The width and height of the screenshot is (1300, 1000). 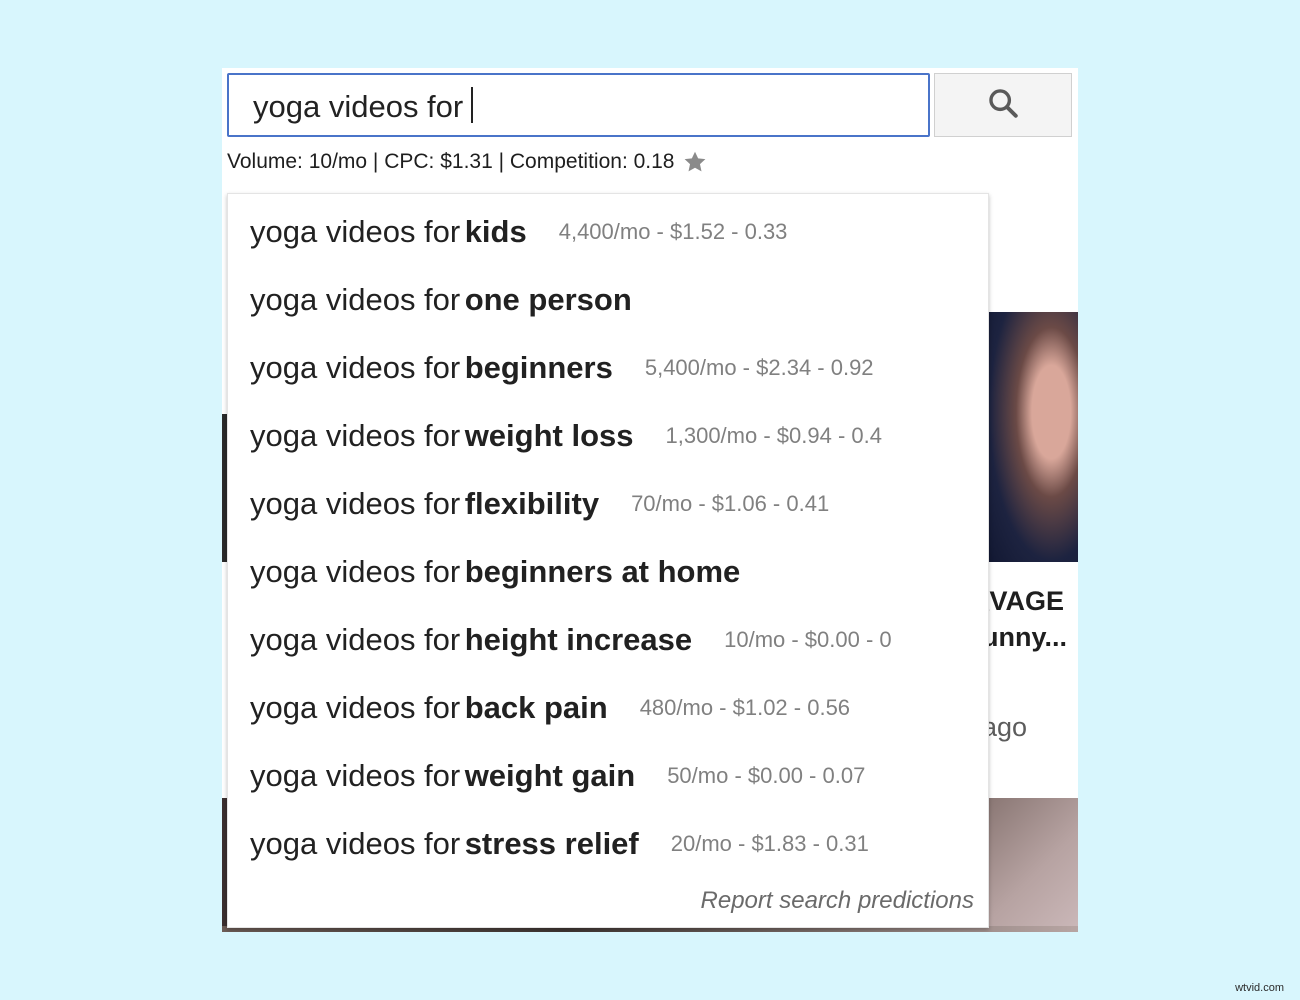 What do you see at coordinates (769, 843) in the screenshot?
I see `suggestion-metrics: 20/mo - $1.83 - 0.31` at bounding box center [769, 843].